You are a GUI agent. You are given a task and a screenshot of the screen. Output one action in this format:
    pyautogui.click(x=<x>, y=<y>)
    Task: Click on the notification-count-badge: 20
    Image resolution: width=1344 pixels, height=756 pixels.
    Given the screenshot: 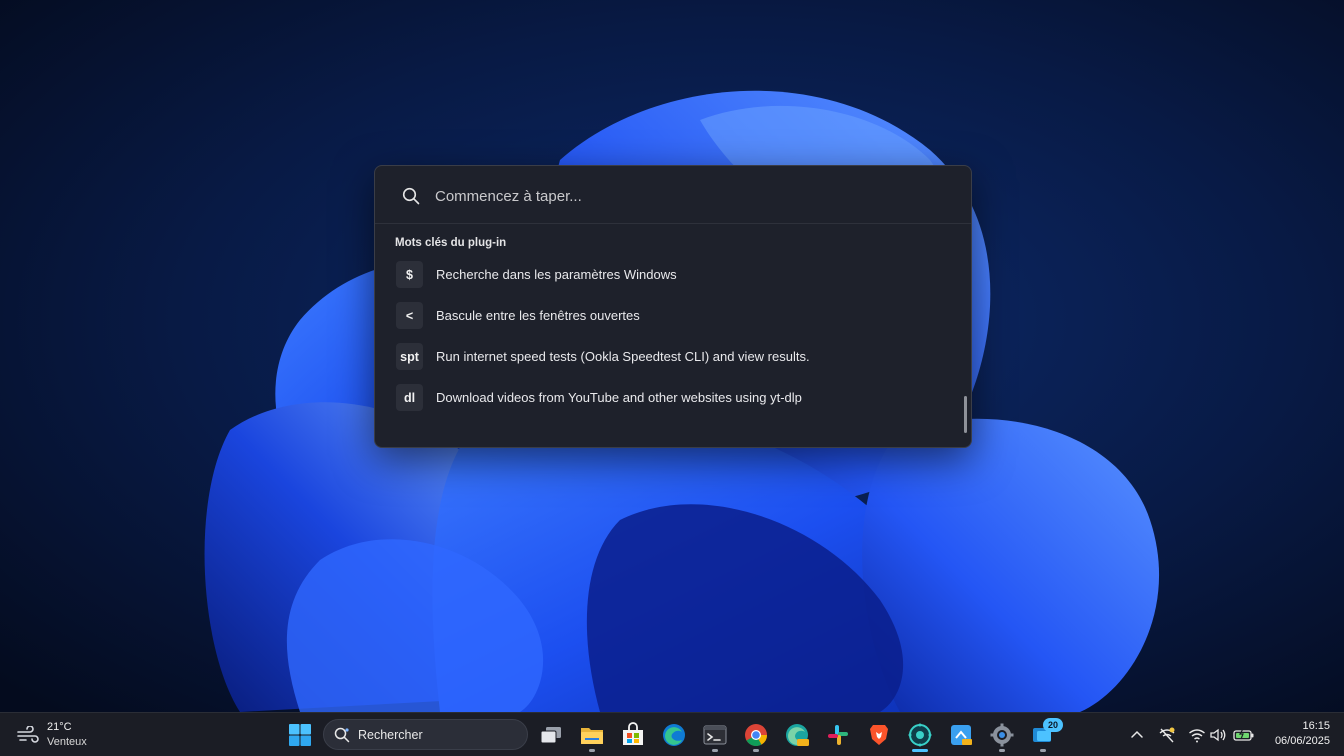 What is the action you would take?
    pyautogui.click(x=1053, y=725)
    